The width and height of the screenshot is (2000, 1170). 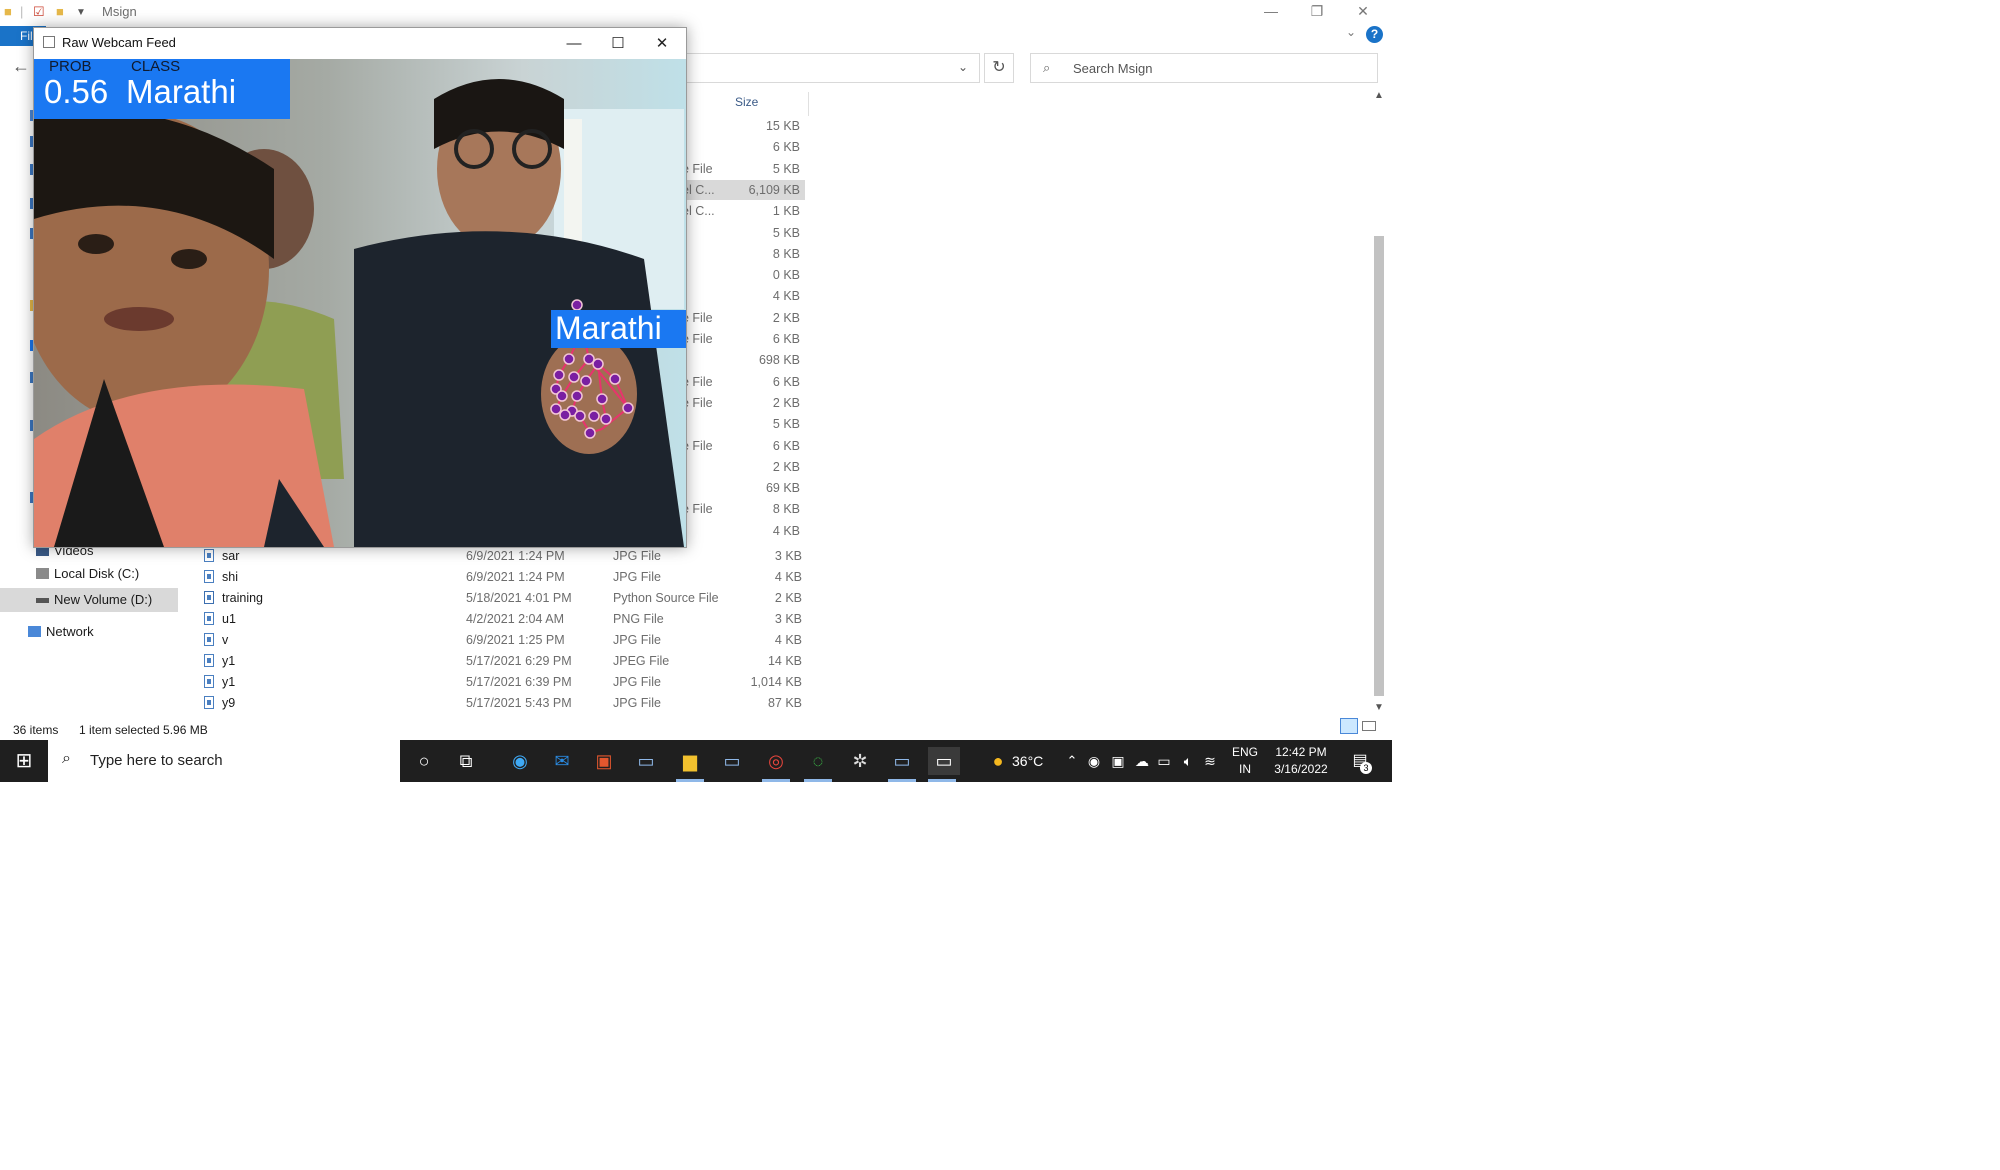 What do you see at coordinates (1696, 761) in the screenshot?
I see `blank-area` at bounding box center [1696, 761].